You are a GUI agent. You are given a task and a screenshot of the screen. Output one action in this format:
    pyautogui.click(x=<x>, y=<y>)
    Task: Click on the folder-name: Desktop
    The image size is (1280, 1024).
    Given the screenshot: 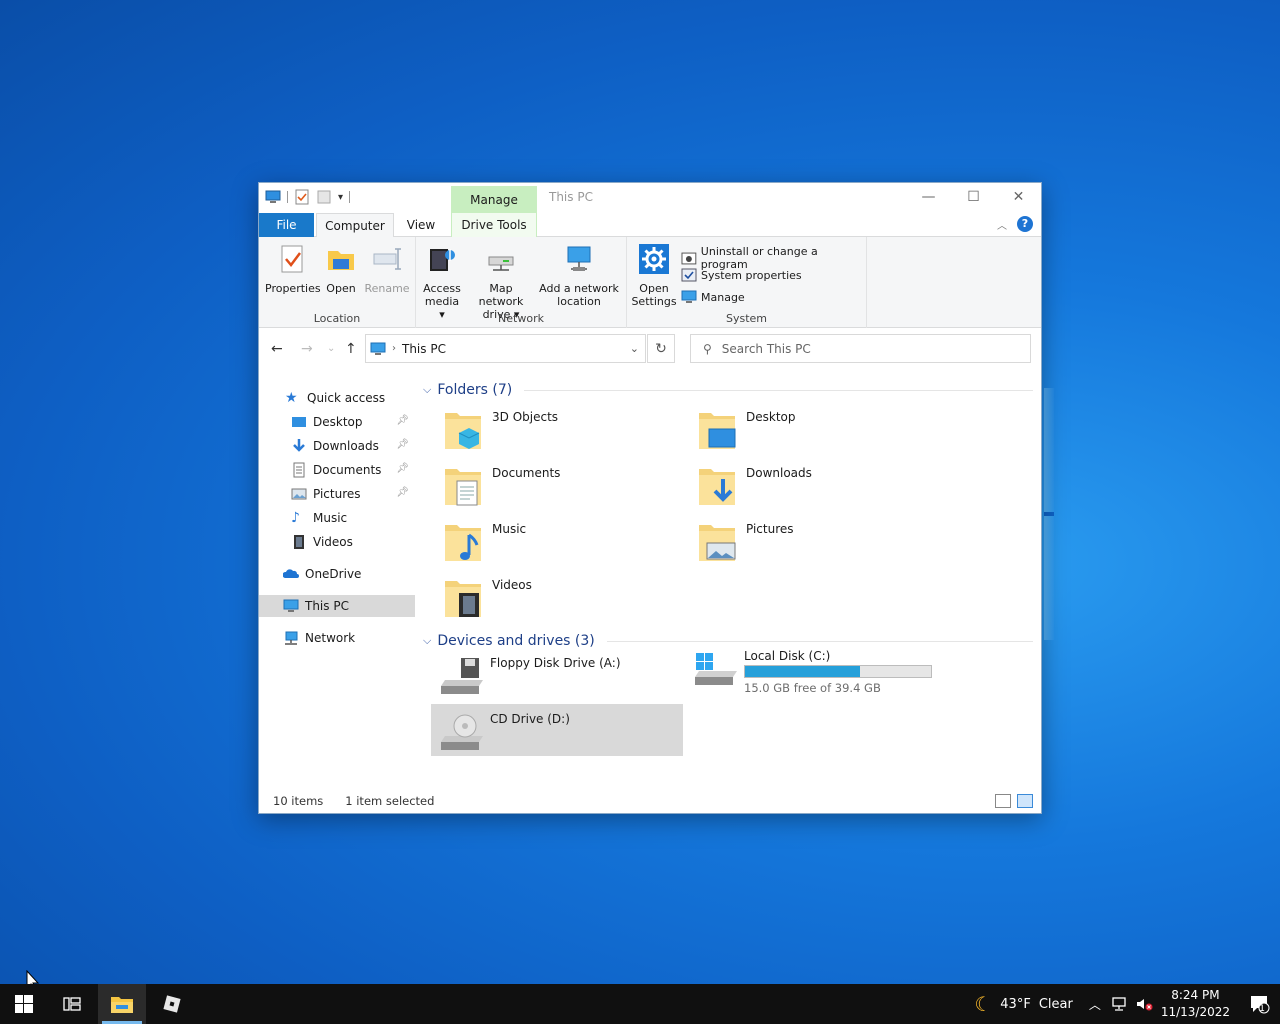 What is the action you would take?
    pyautogui.click(x=771, y=417)
    